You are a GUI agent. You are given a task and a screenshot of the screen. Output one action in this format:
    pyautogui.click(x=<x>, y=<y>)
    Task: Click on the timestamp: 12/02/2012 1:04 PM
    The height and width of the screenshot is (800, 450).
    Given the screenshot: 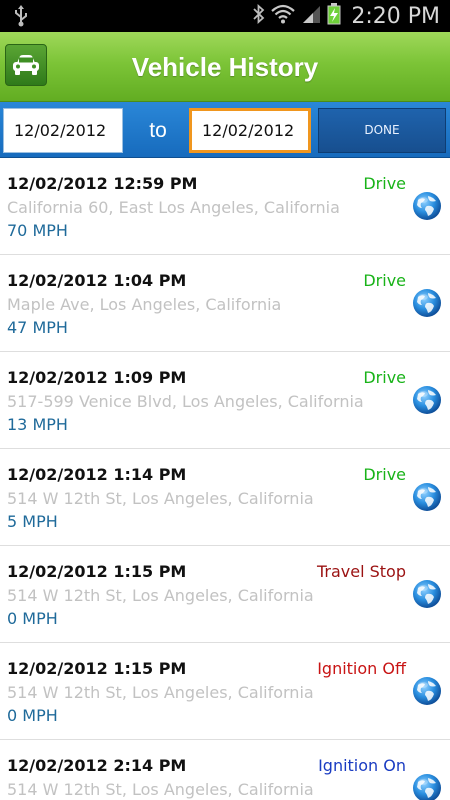 What is the action you would take?
    pyautogui.click(x=97, y=280)
    